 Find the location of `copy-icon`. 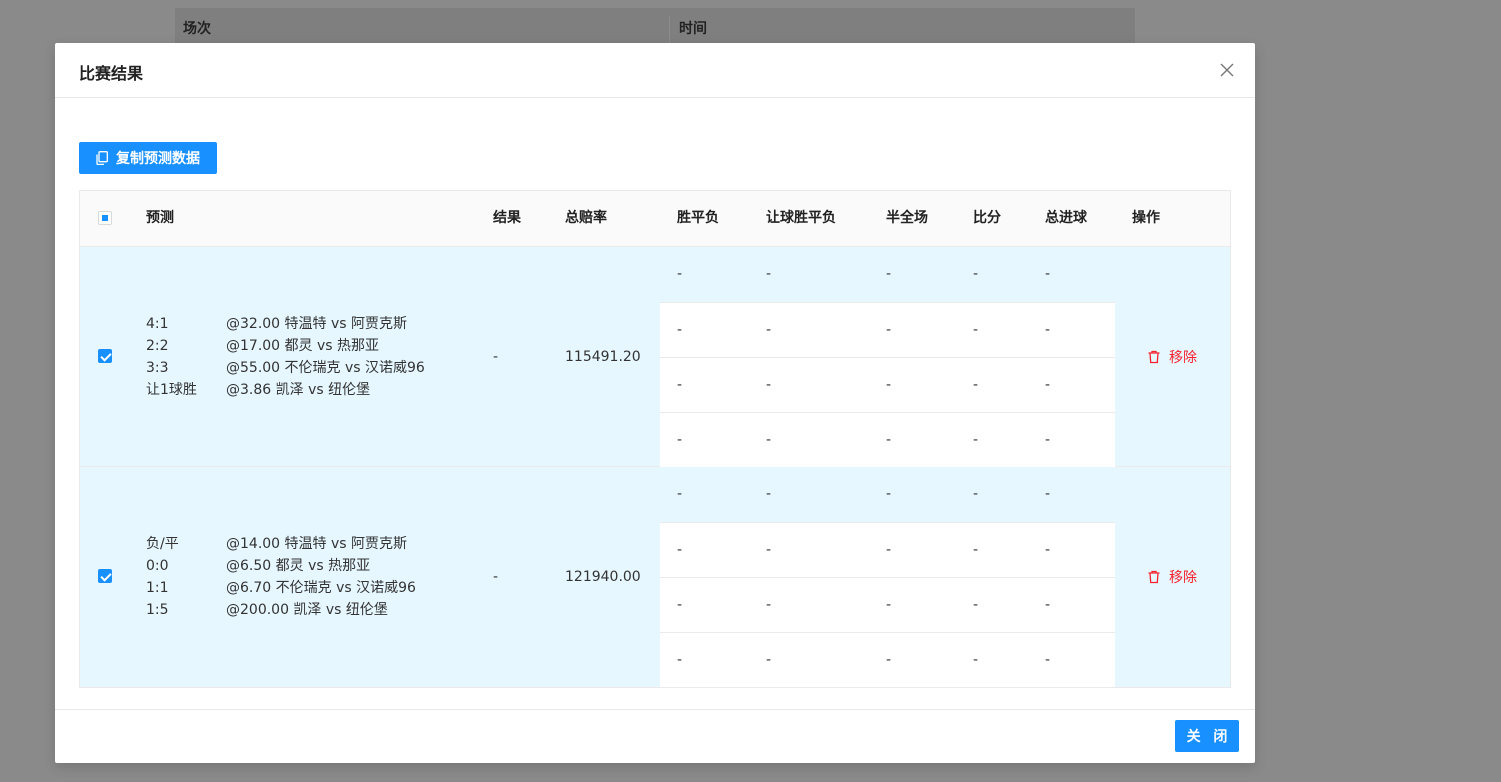

copy-icon is located at coordinates (102, 158).